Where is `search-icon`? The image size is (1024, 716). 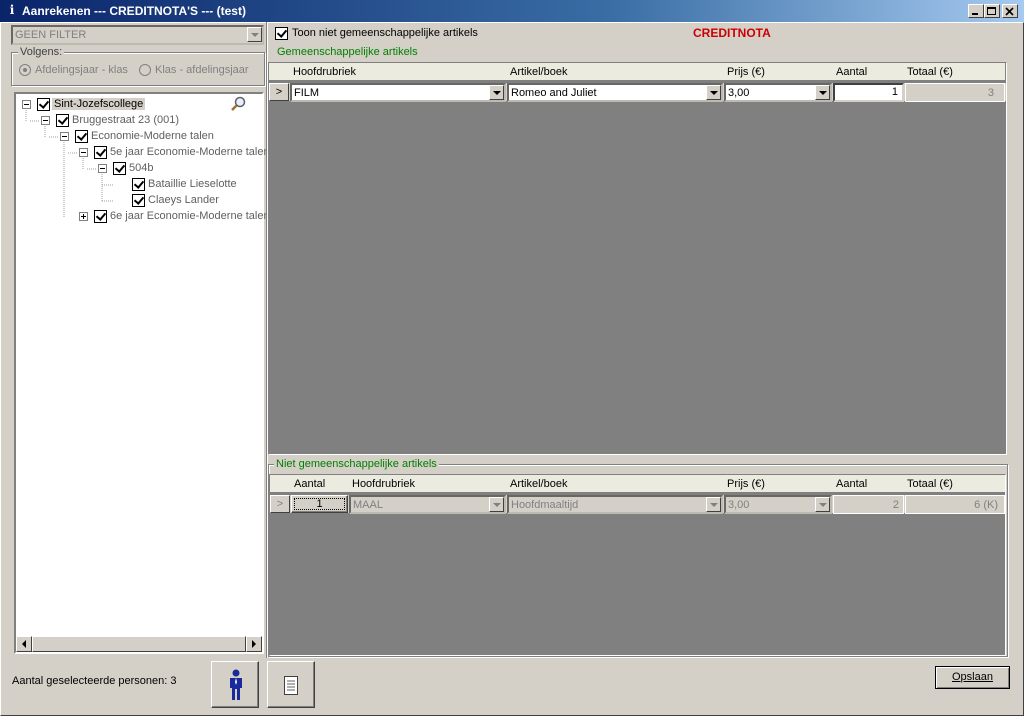 search-icon is located at coordinates (239, 104).